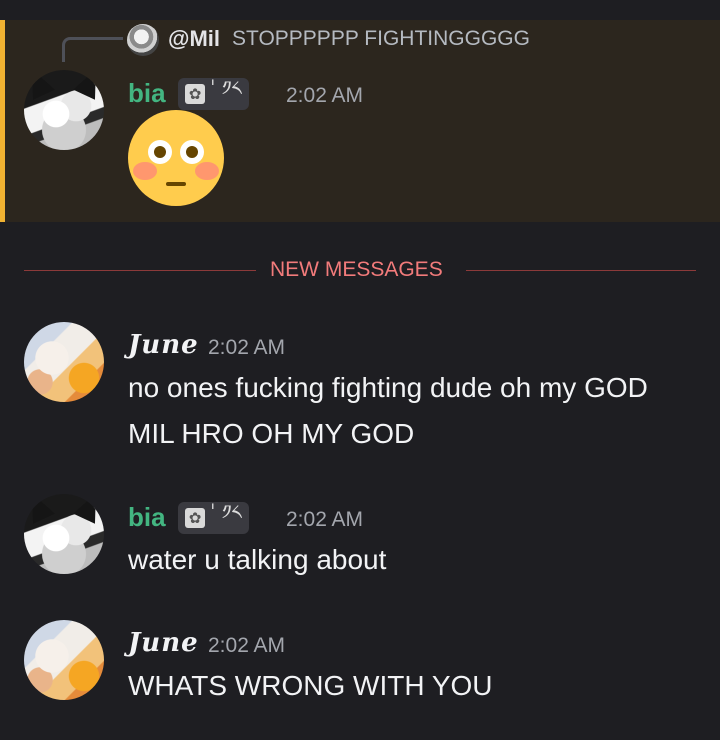  What do you see at coordinates (388, 387) in the screenshot?
I see `message-text: no ones fucking fighting dude oh my GOD` at bounding box center [388, 387].